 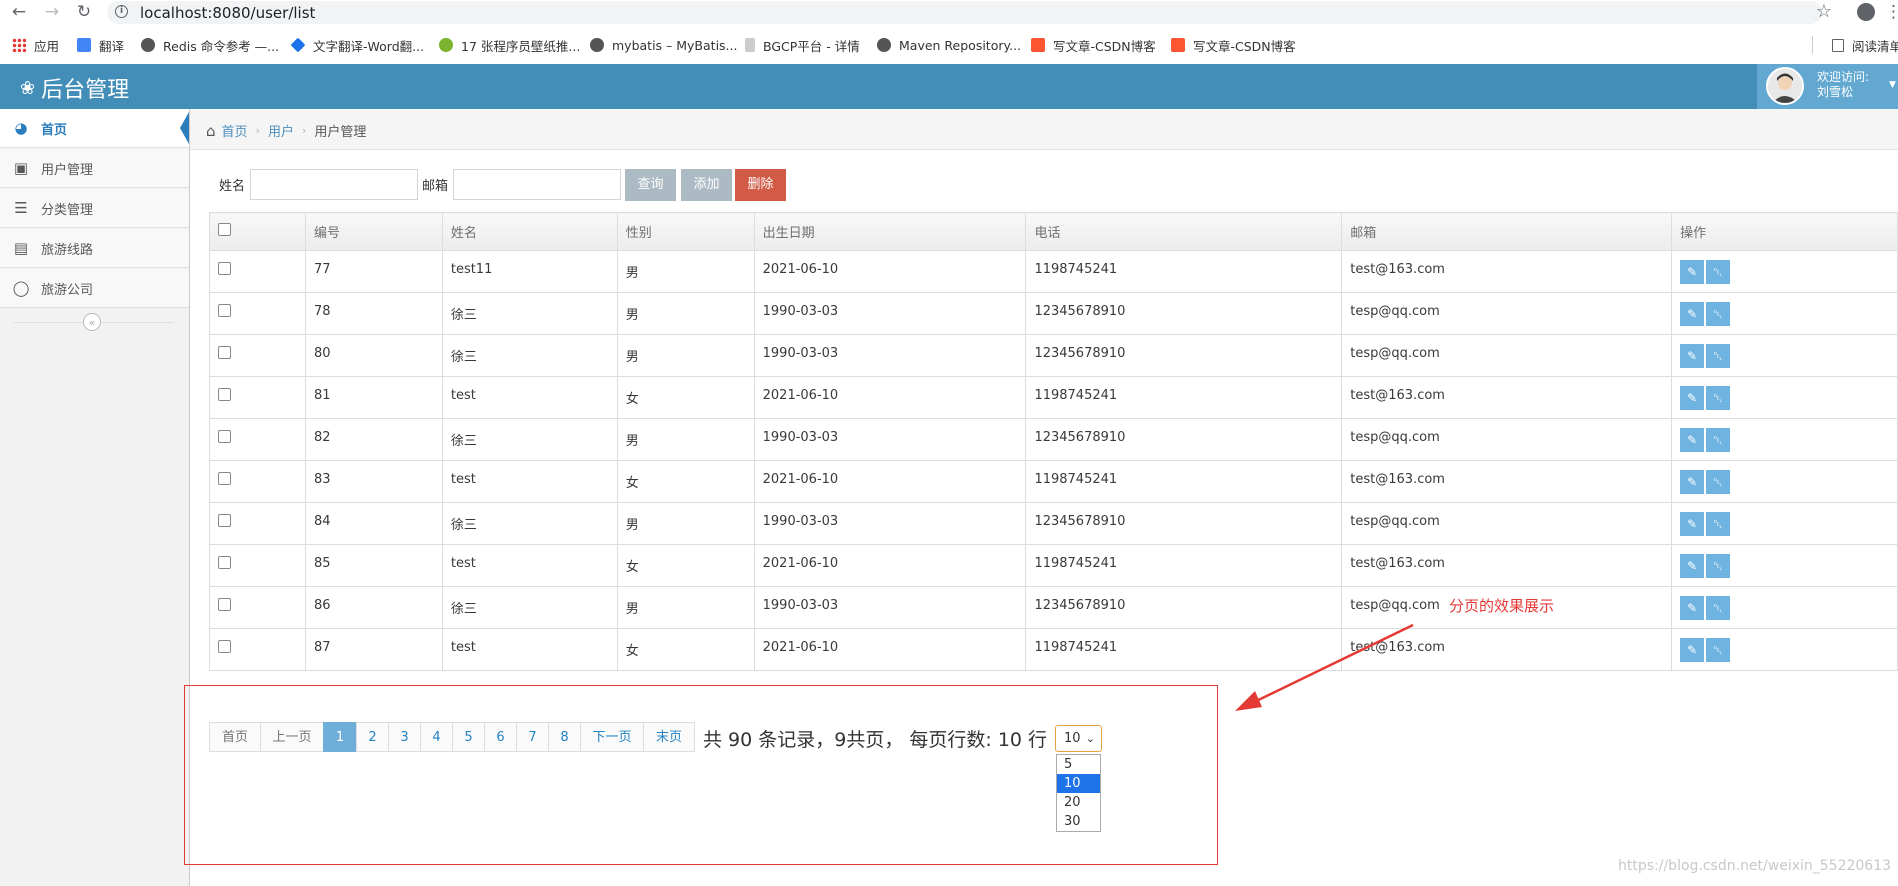 What do you see at coordinates (94, 168) in the screenshot?
I see `sidebar-item-users: ▣ 用户管理` at bounding box center [94, 168].